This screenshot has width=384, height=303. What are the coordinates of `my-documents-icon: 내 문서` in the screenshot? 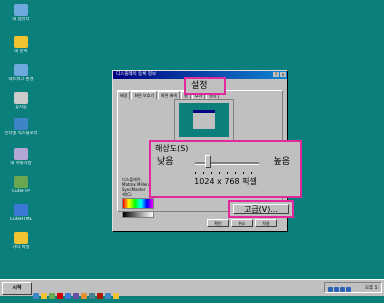 It's located at (21, 45).